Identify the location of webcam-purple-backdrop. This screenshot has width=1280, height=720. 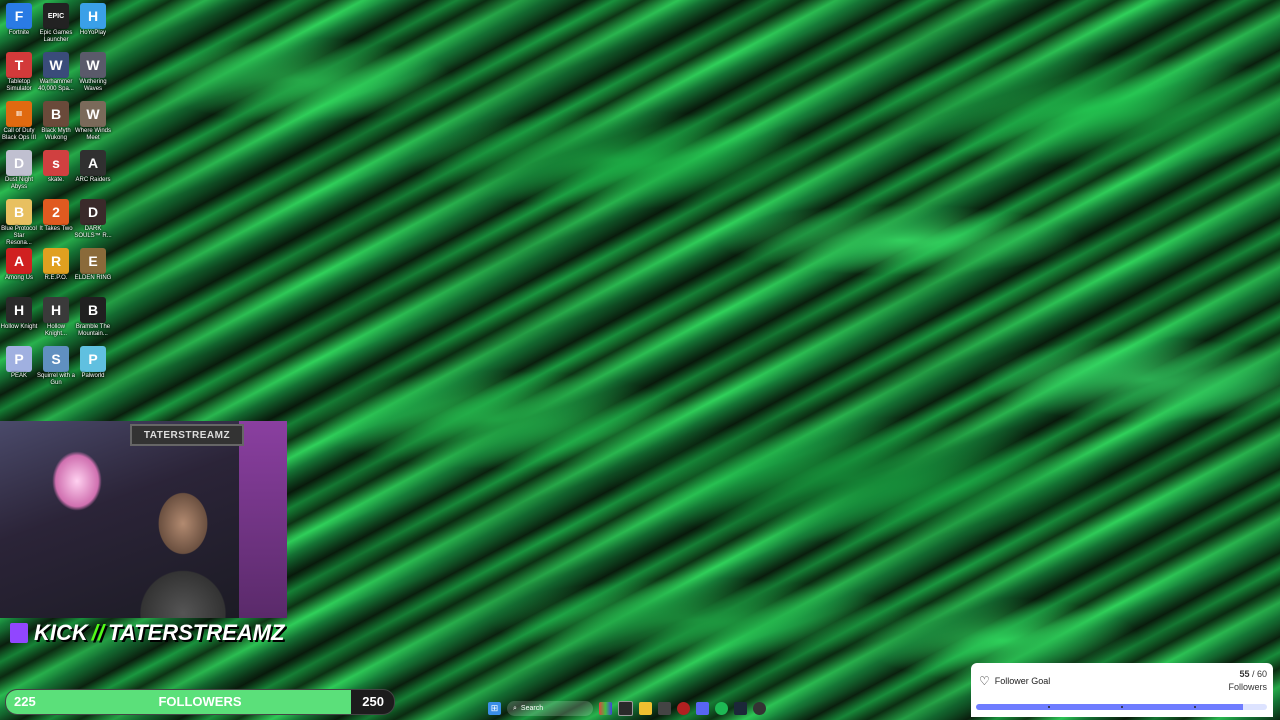
(263, 519).